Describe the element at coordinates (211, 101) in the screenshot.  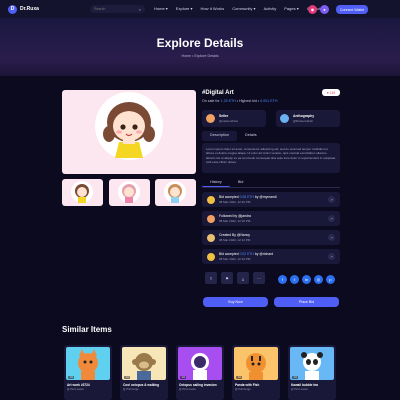
I see `on-sale-label: On sale for` at that location.